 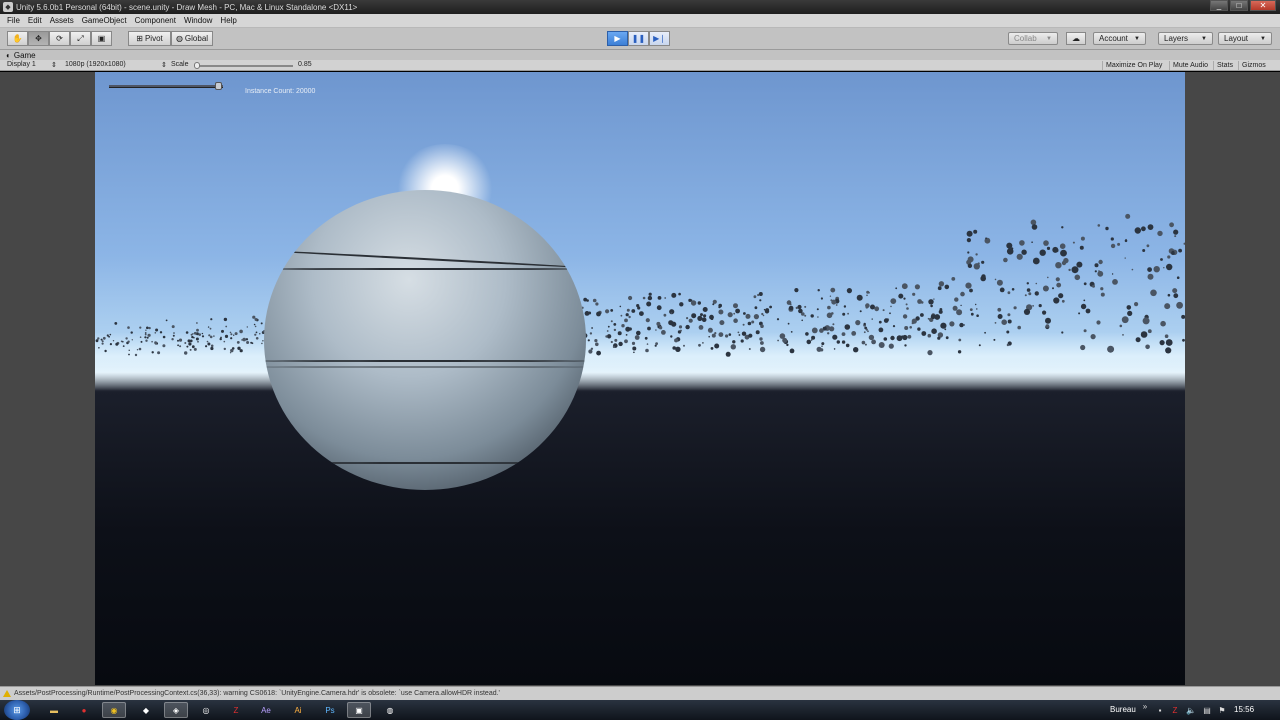 I want to click on stats-toggle: Stats, so click(x=1224, y=65).